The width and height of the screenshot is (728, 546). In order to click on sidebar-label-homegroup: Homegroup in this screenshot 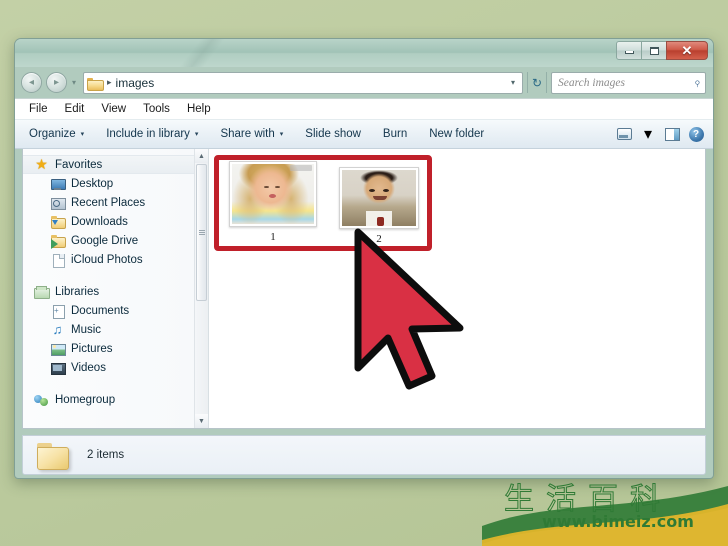, I will do `click(85, 399)`.